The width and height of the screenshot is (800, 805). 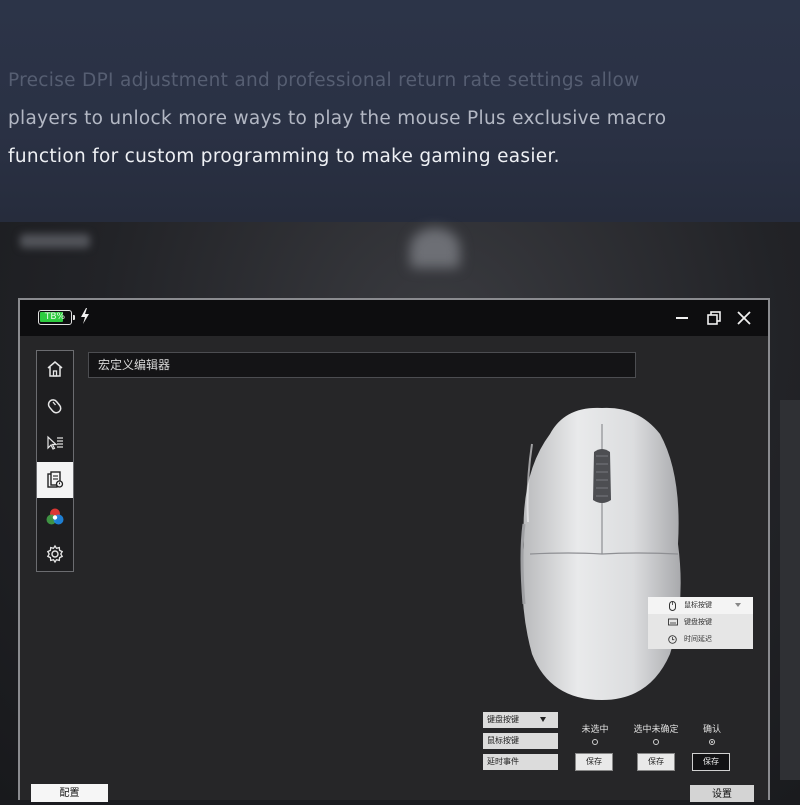 What do you see at coordinates (672, 639) in the screenshot?
I see `clock-icon` at bounding box center [672, 639].